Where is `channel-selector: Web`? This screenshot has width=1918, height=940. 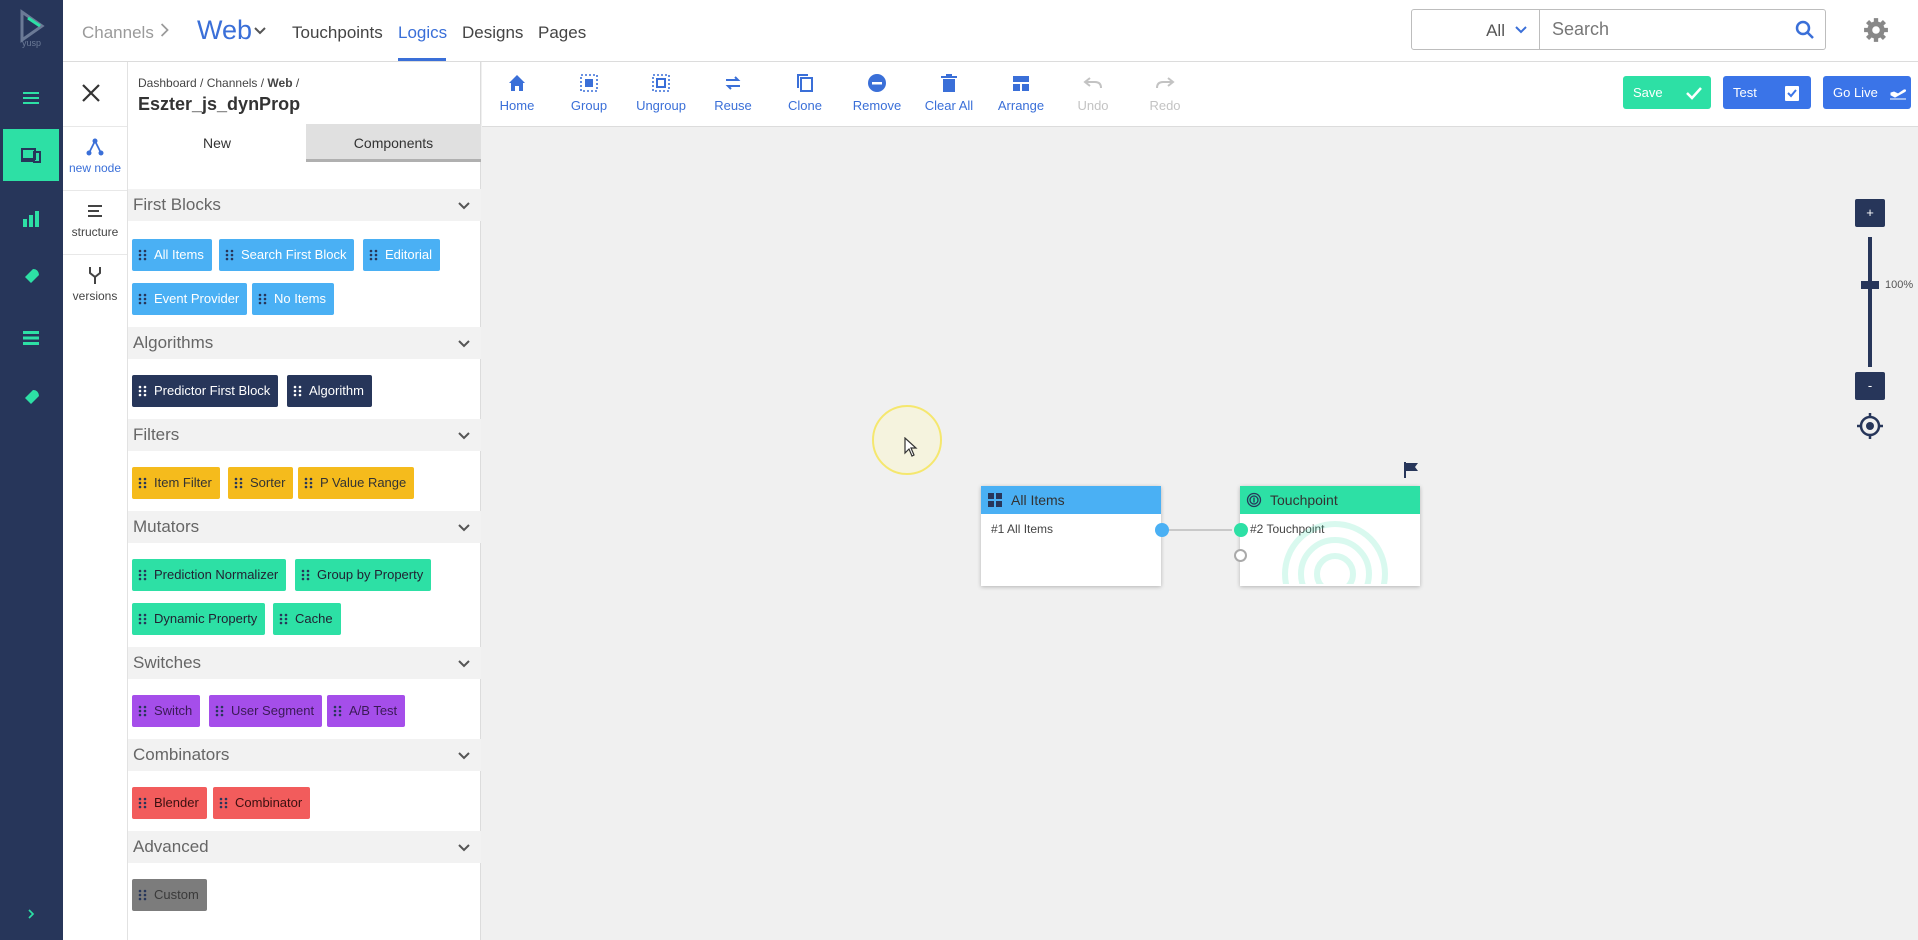 channel-selector: Web is located at coordinates (224, 30).